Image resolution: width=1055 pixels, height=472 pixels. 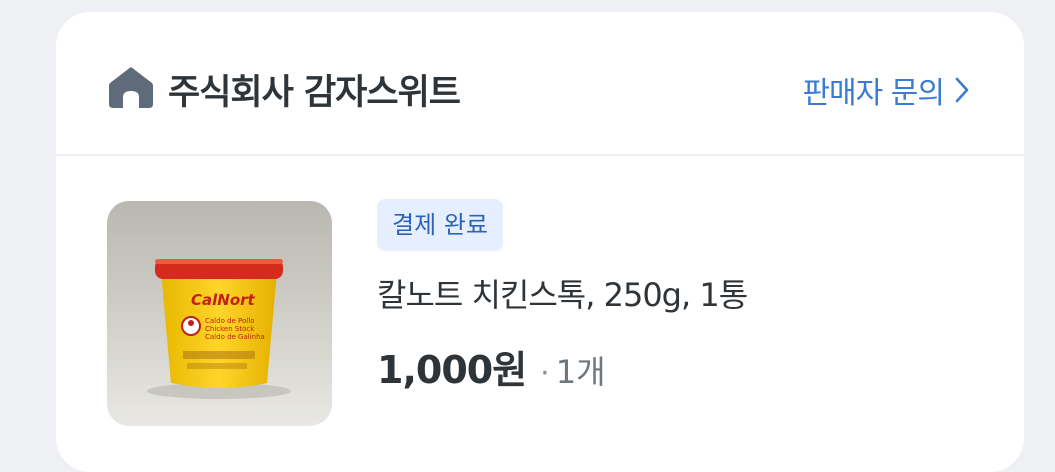 What do you see at coordinates (223, 300) in the screenshot?
I see `brand-logo-text: CalNort` at bounding box center [223, 300].